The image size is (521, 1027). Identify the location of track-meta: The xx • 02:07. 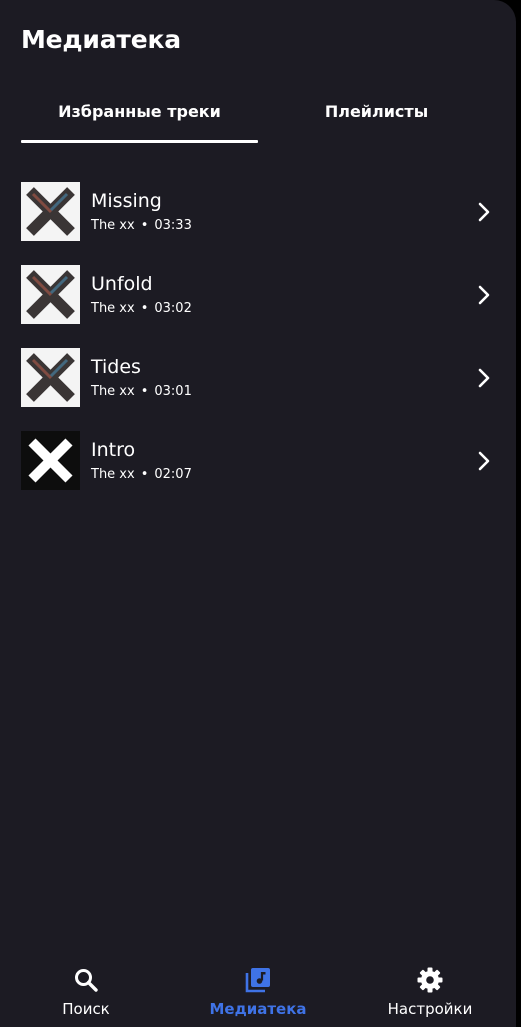
(141, 474).